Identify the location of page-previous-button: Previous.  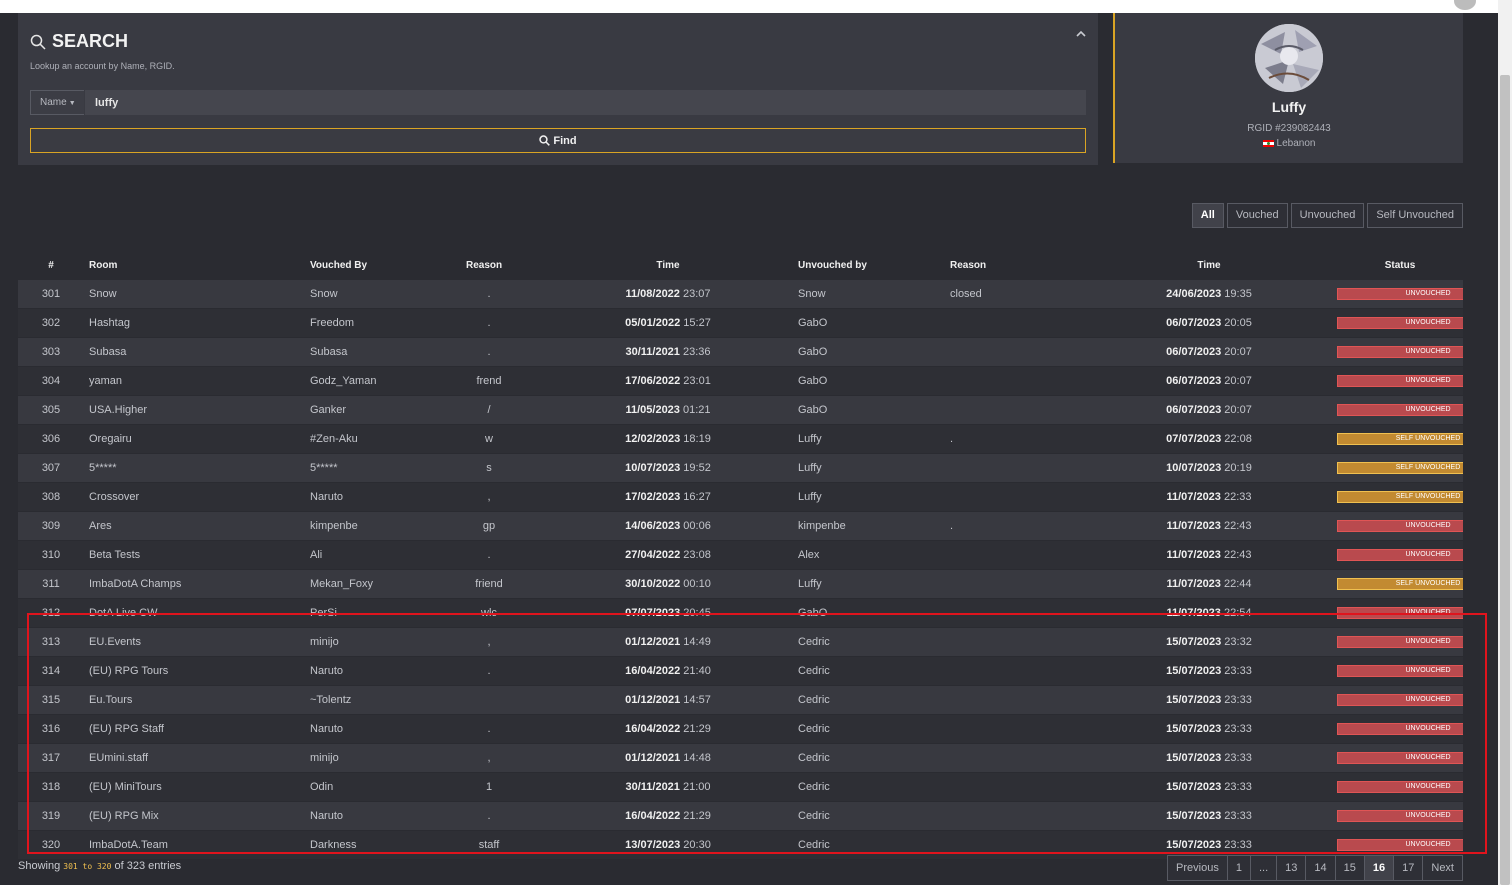
(1197, 868).